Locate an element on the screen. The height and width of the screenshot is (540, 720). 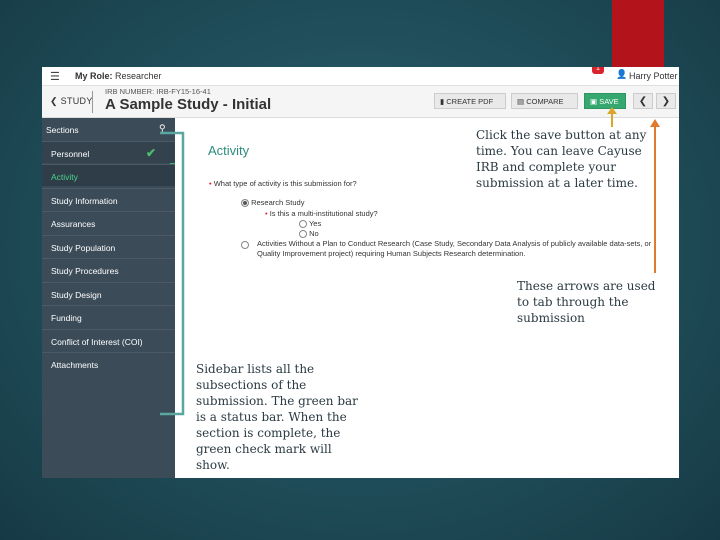
back-study-label: STUDY is located at coordinates (76, 101).